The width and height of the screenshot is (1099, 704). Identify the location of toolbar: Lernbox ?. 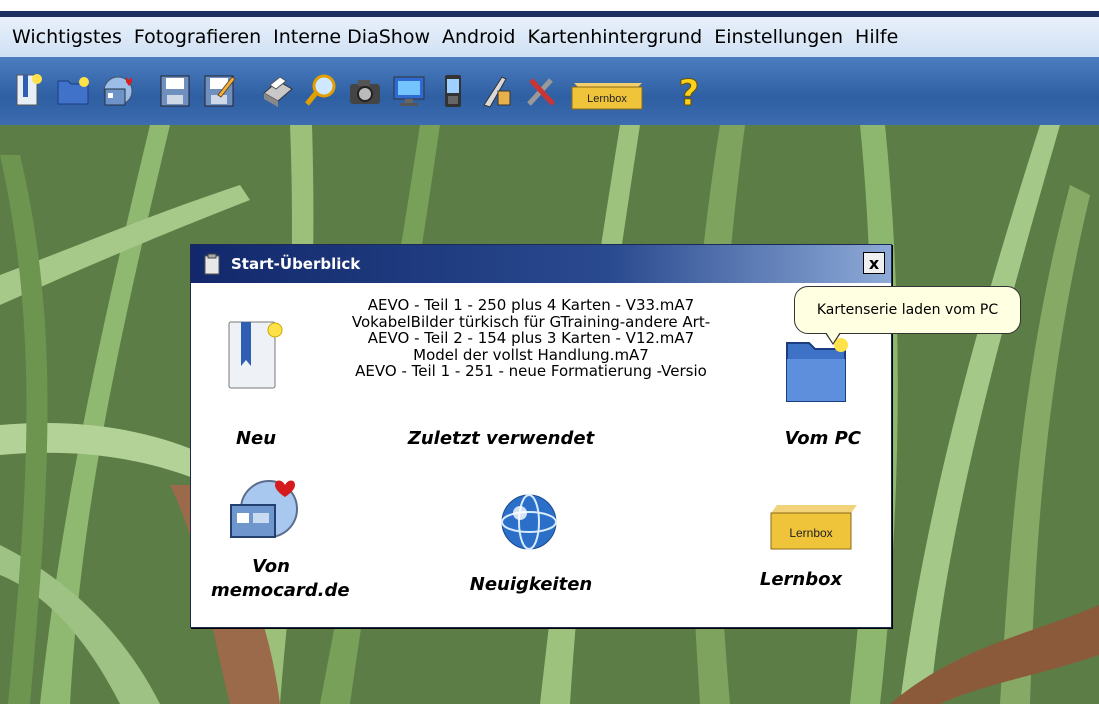
(549, 91).